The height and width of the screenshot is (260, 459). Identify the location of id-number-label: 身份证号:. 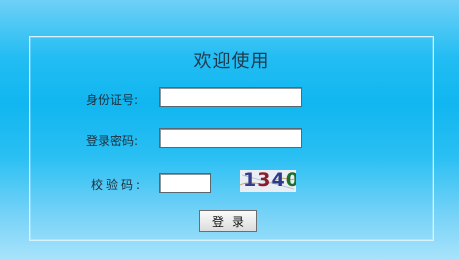
(112, 100).